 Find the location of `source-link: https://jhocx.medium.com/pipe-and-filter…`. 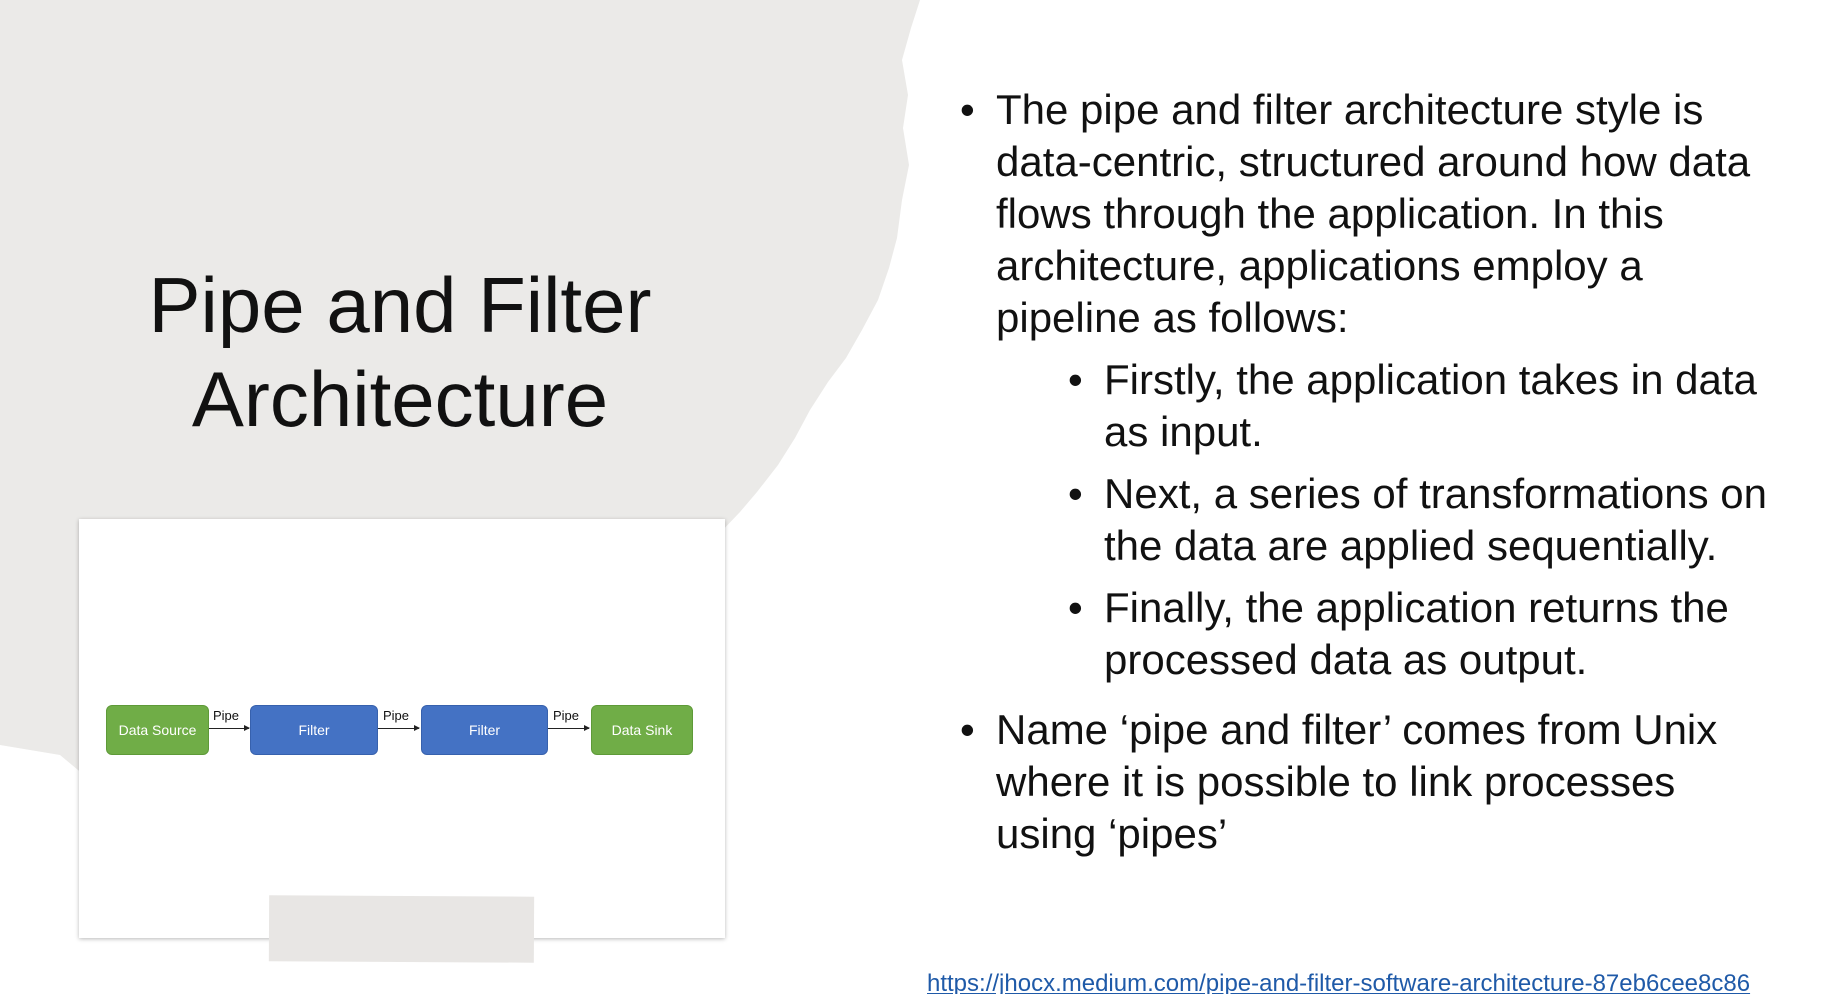

source-link: https://jhocx.medium.com/pipe-and-filter… is located at coordinates (1338, 982).